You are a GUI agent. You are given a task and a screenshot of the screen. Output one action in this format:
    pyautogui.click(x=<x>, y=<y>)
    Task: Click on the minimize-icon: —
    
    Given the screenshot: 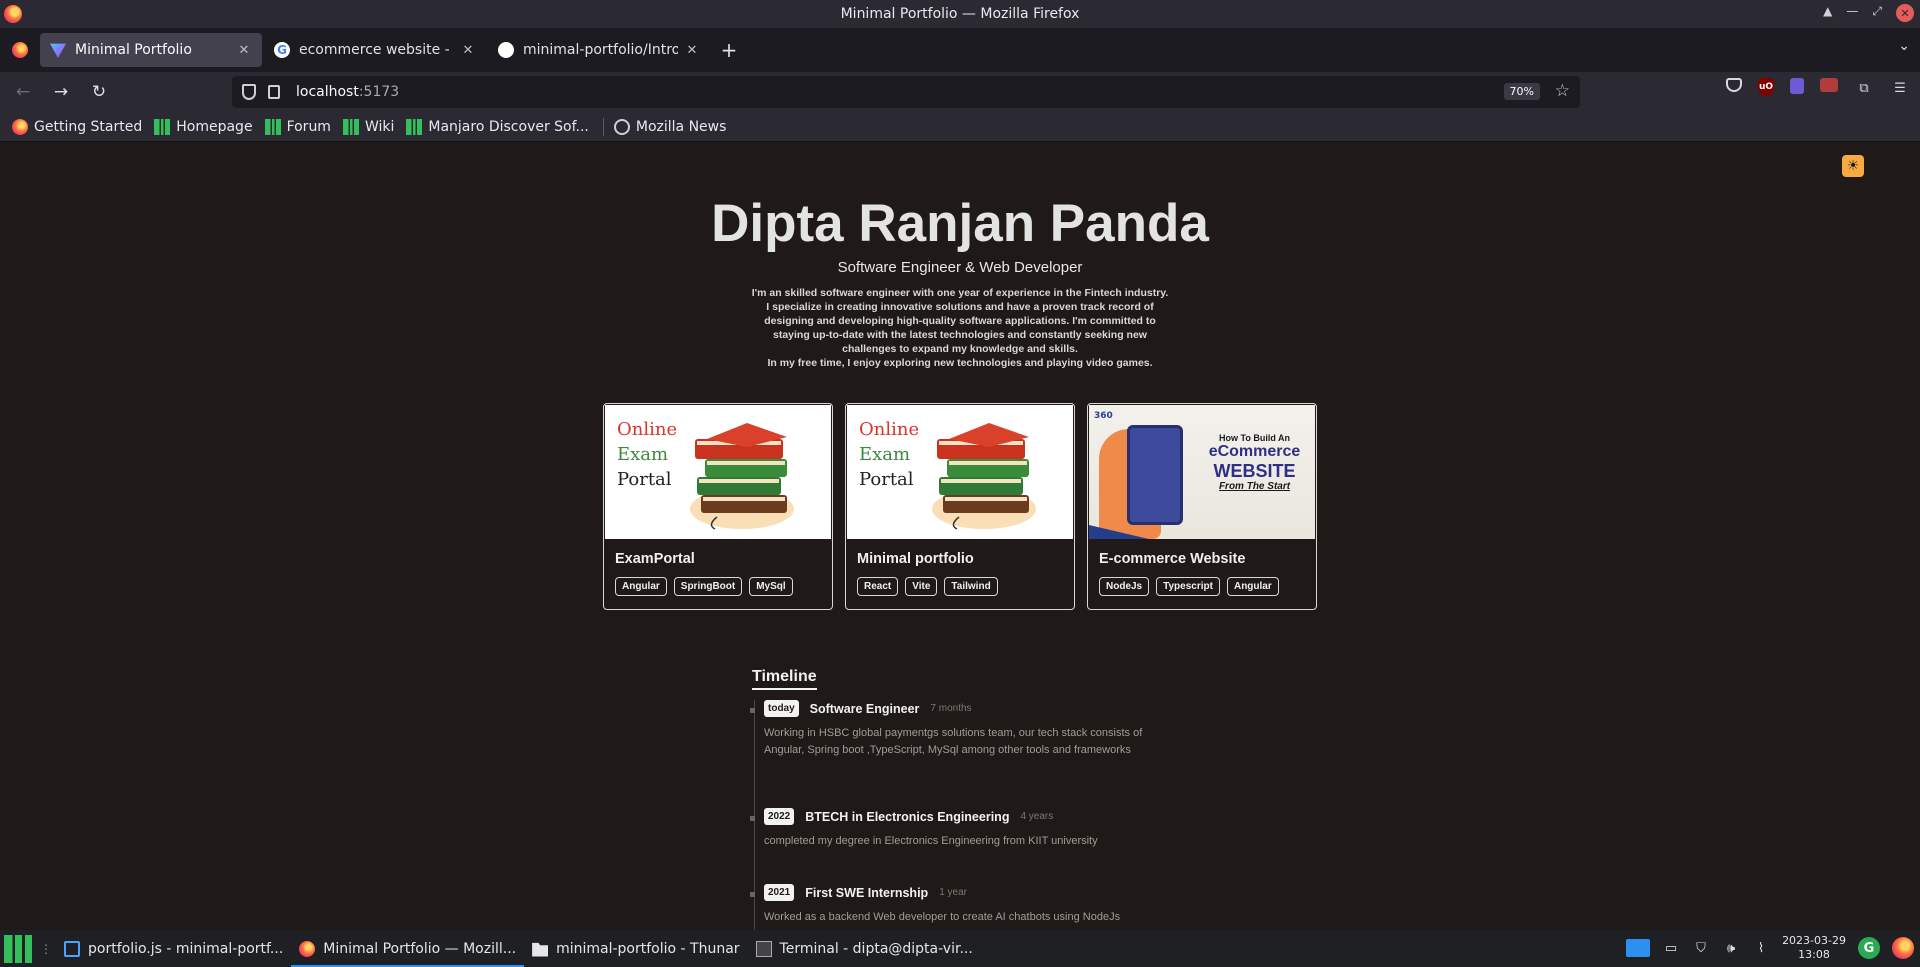 What is the action you would take?
    pyautogui.click(x=1852, y=13)
    